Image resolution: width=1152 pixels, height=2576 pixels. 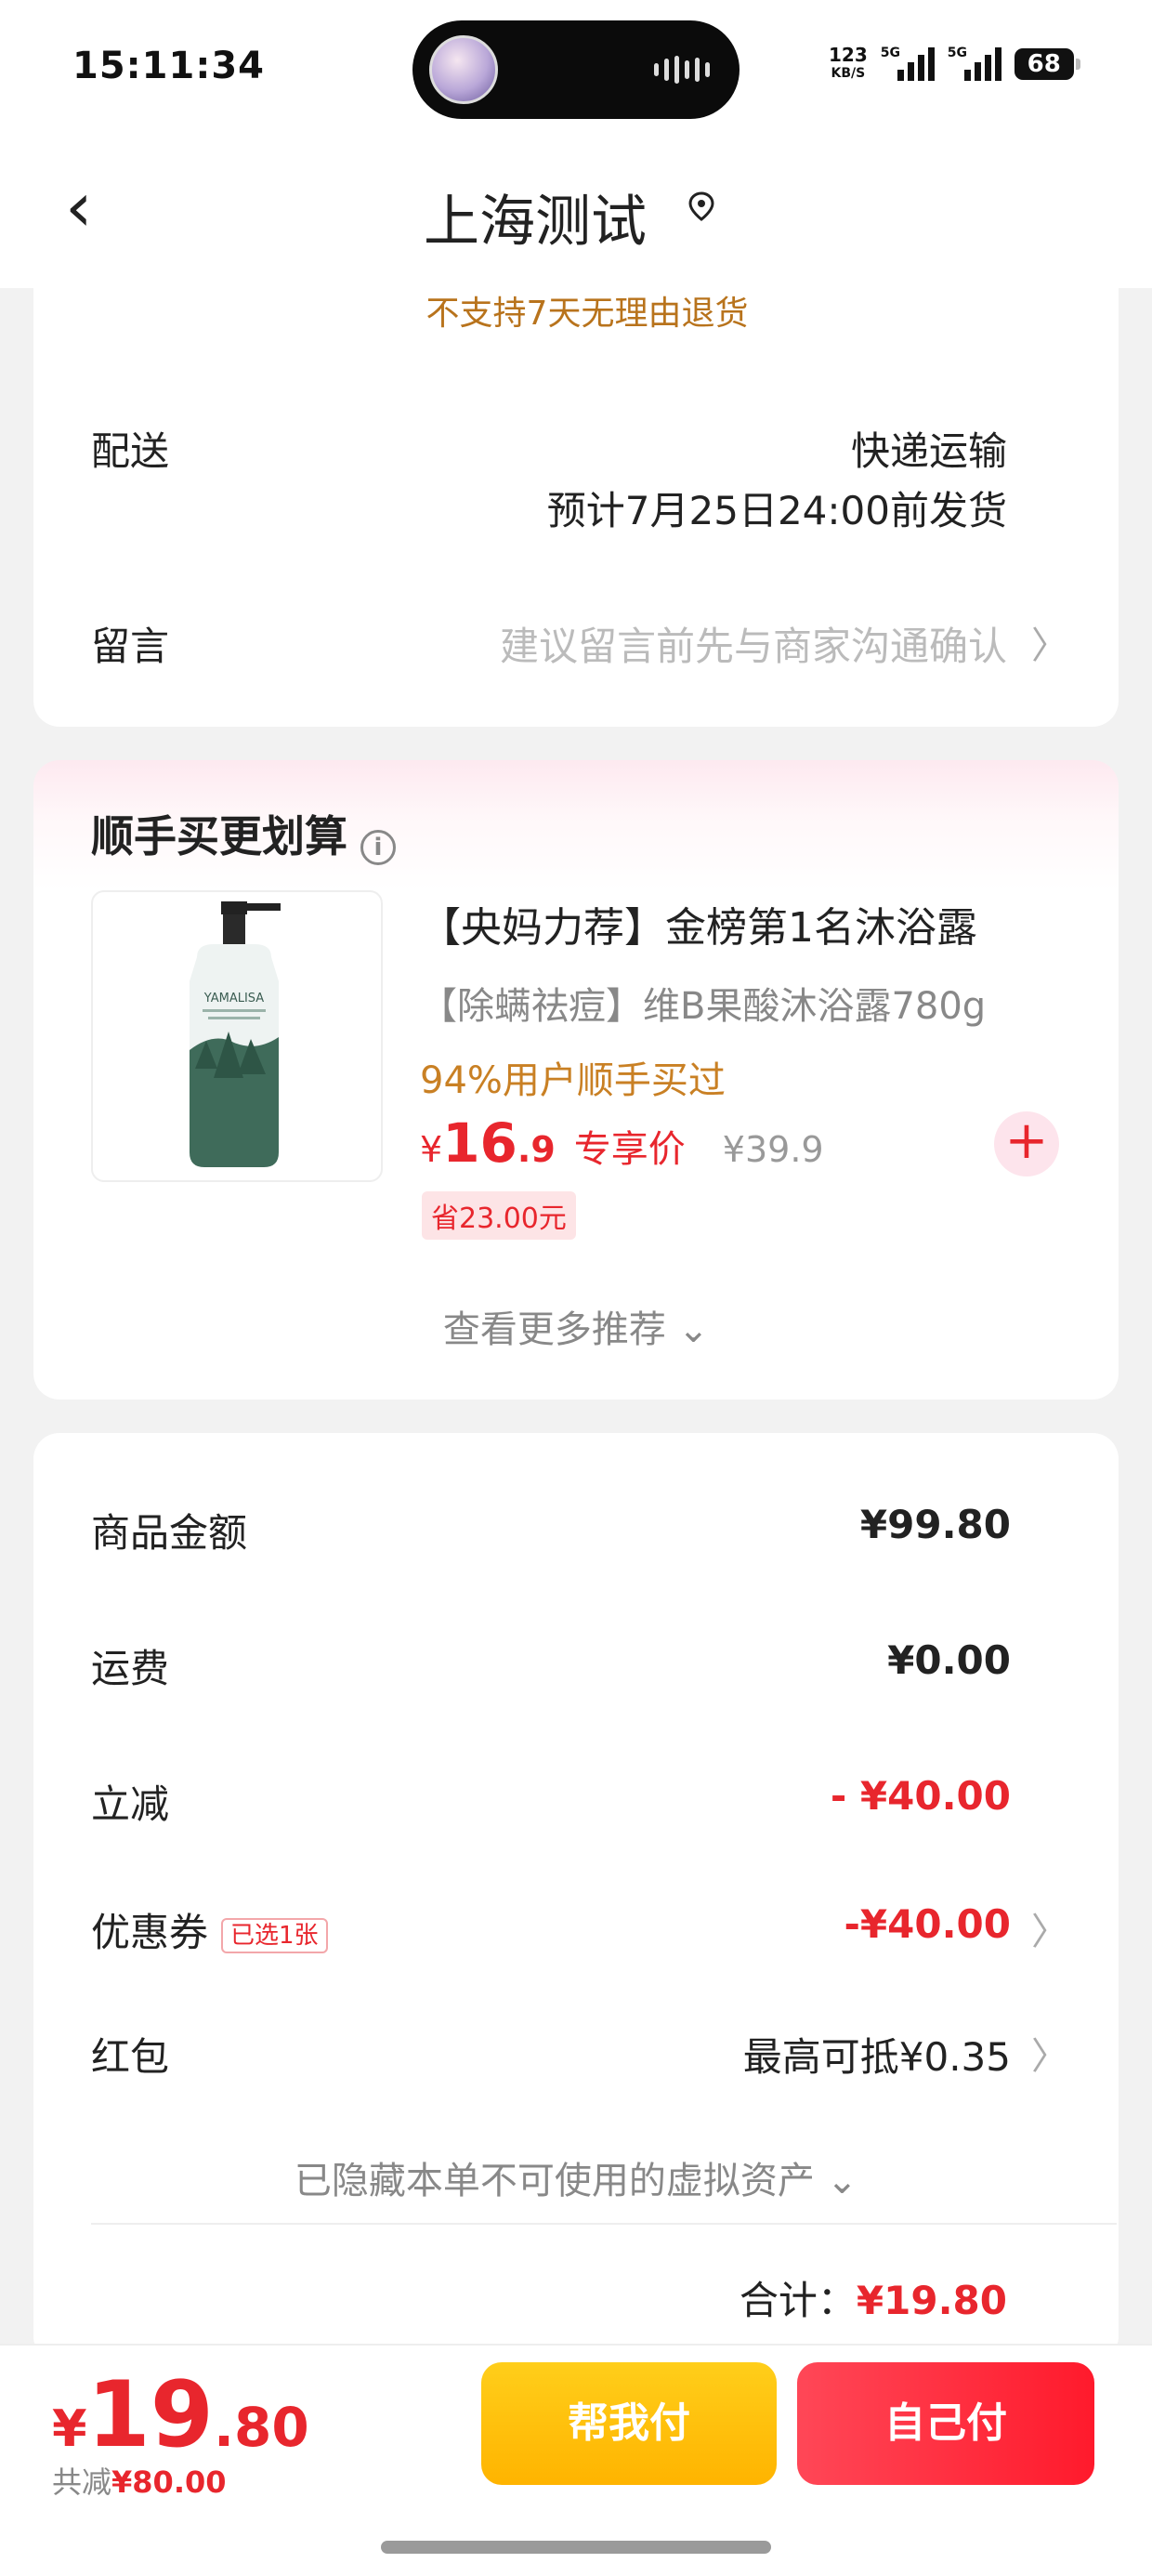 What do you see at coordinates (130, 2057) in the screenshot?
I see `red-packet-label: 红包` at bounding box center [130, 2057].